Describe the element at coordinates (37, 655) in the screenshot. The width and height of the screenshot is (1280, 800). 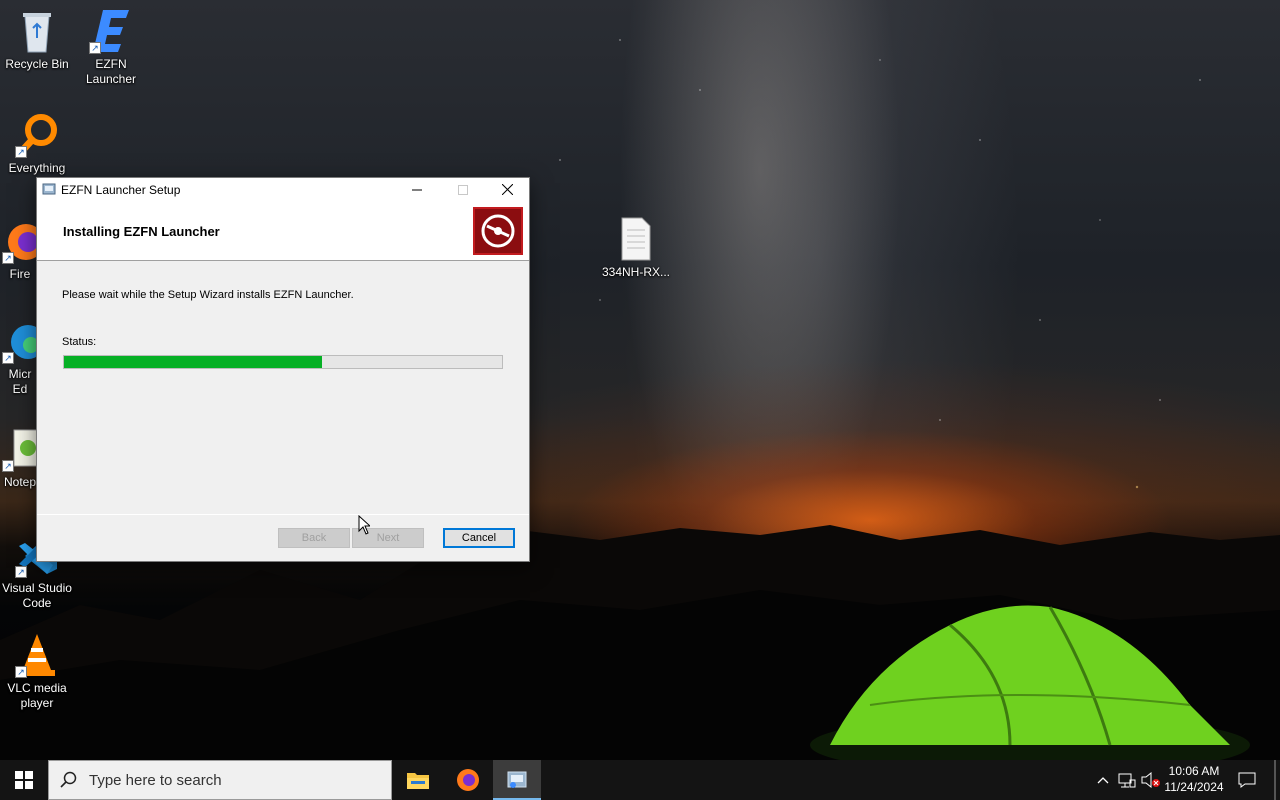
I see `vlc-icon: ↗` at that location.